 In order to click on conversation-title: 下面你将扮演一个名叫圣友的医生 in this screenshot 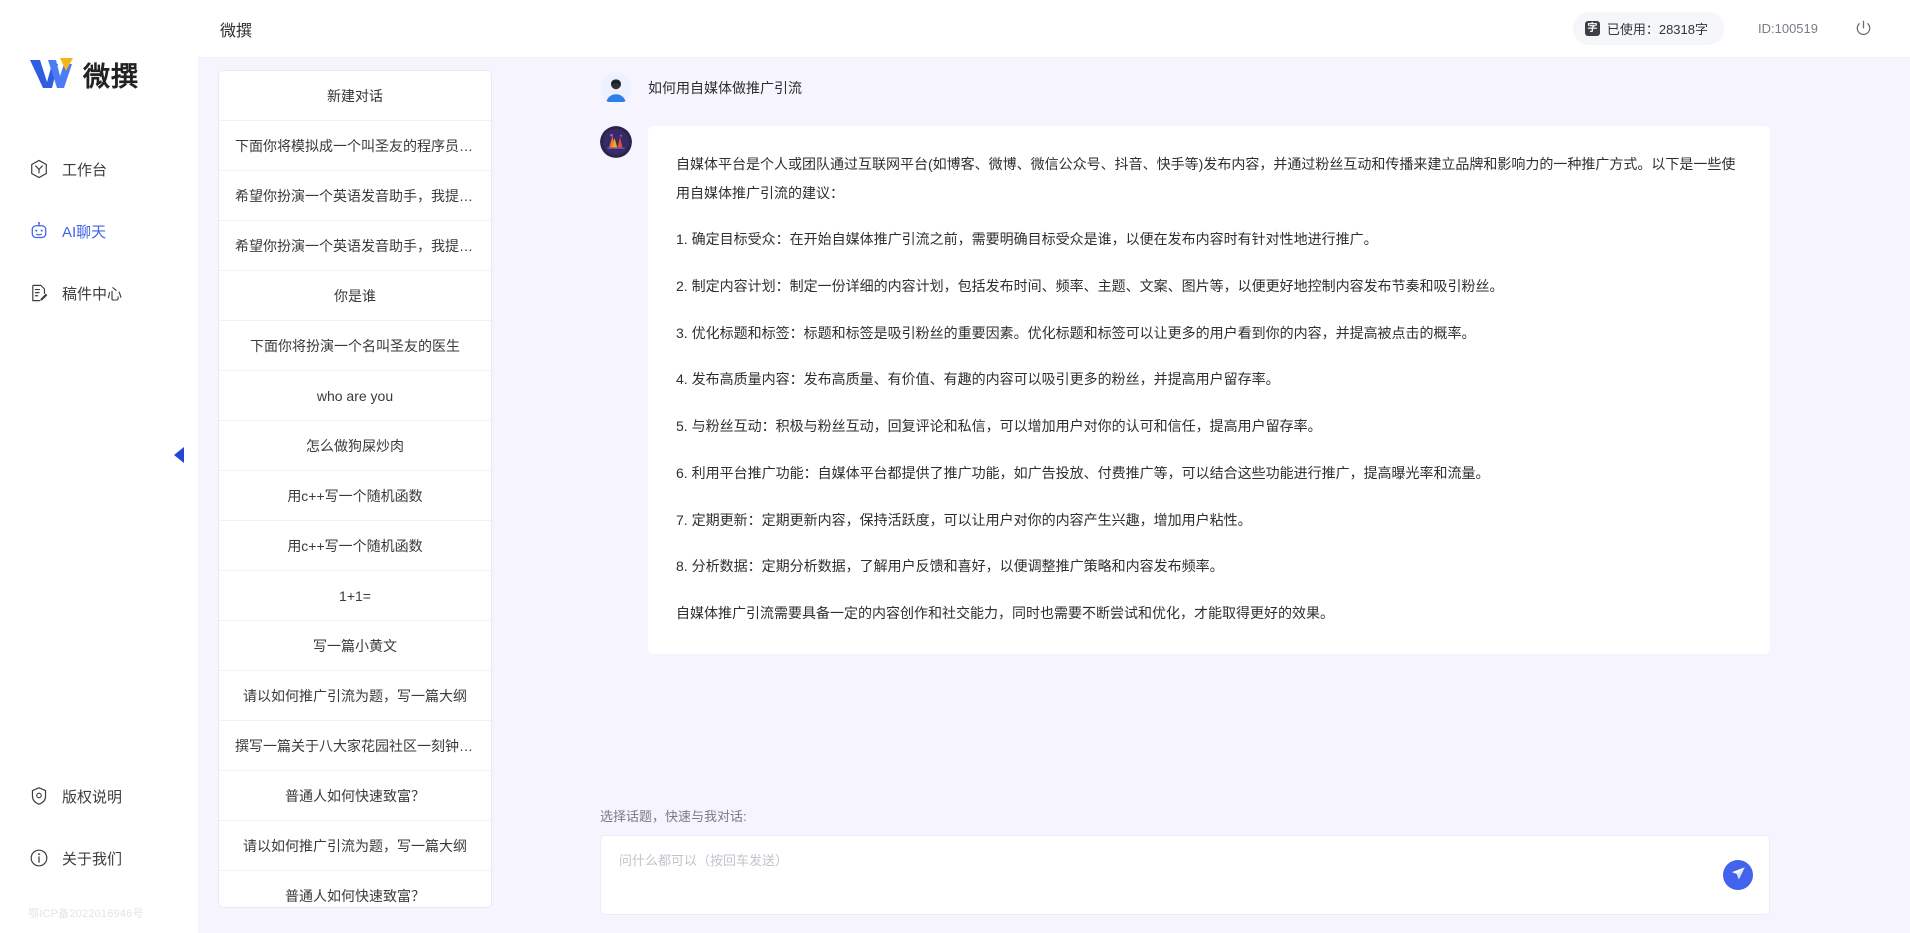, I will do `click(355, 345)`.